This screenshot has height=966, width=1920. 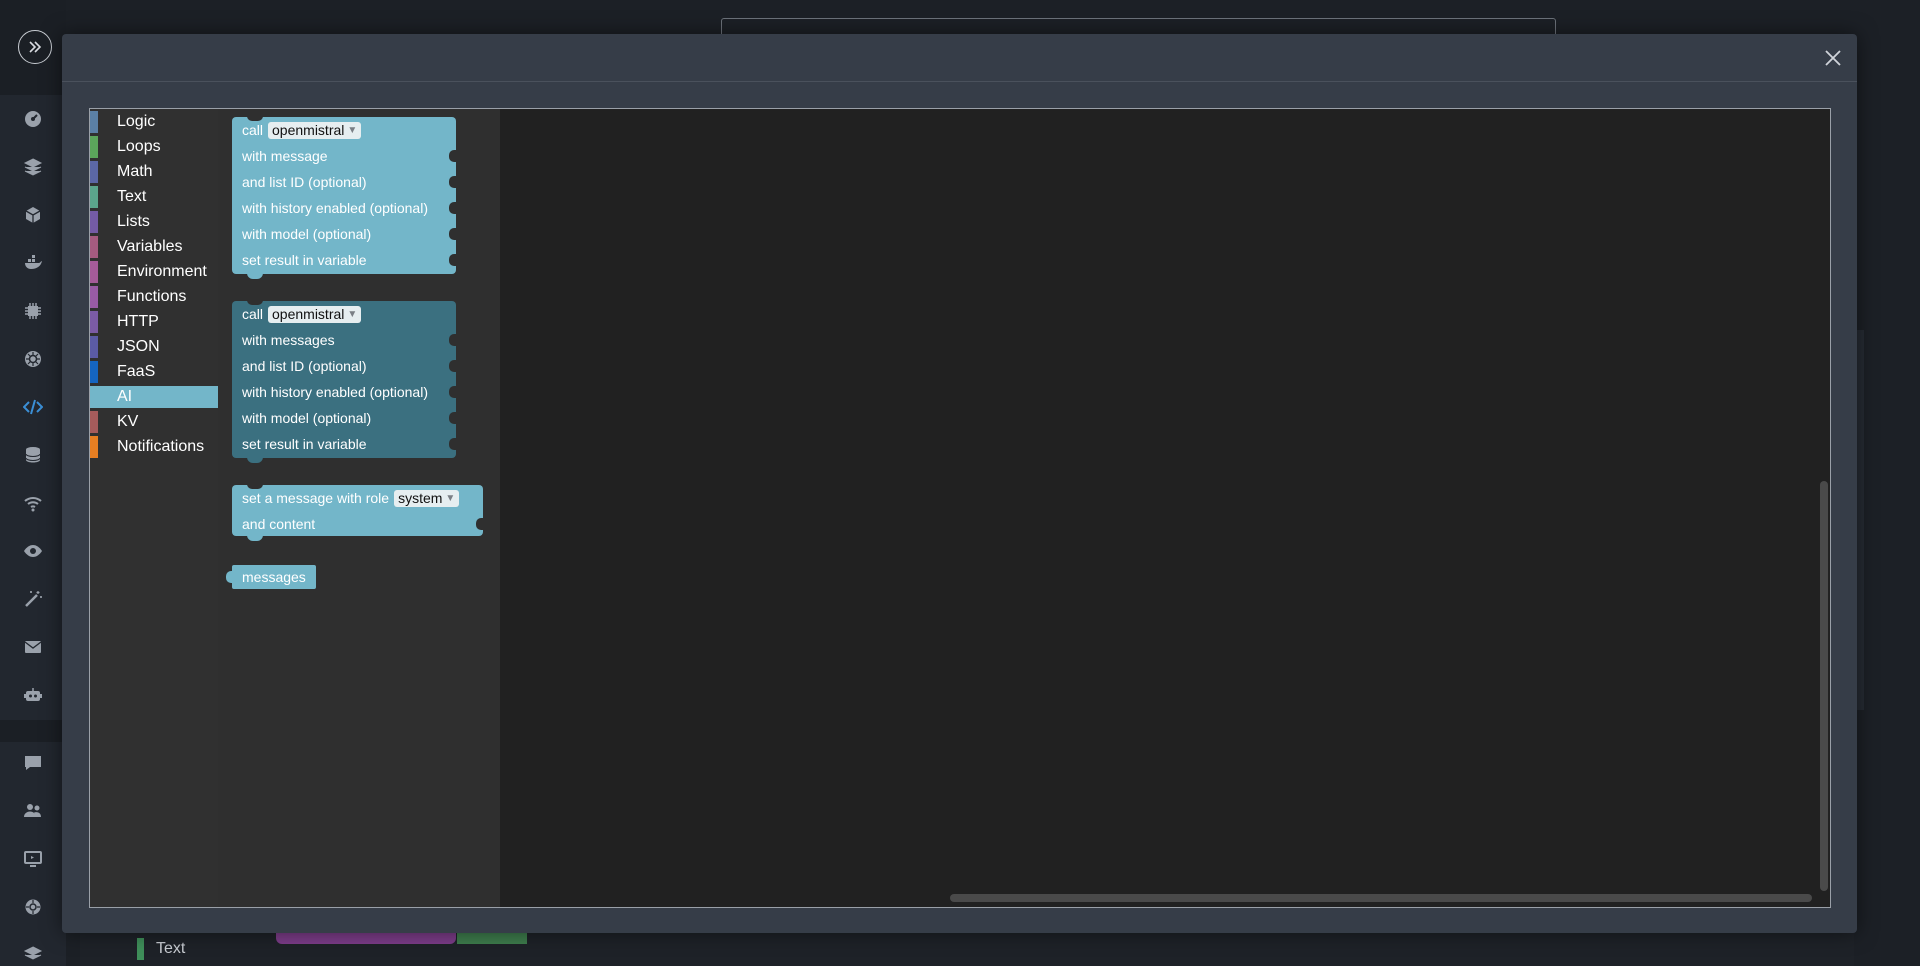 I want to click on stack-icon, so click(x=33, y=955).